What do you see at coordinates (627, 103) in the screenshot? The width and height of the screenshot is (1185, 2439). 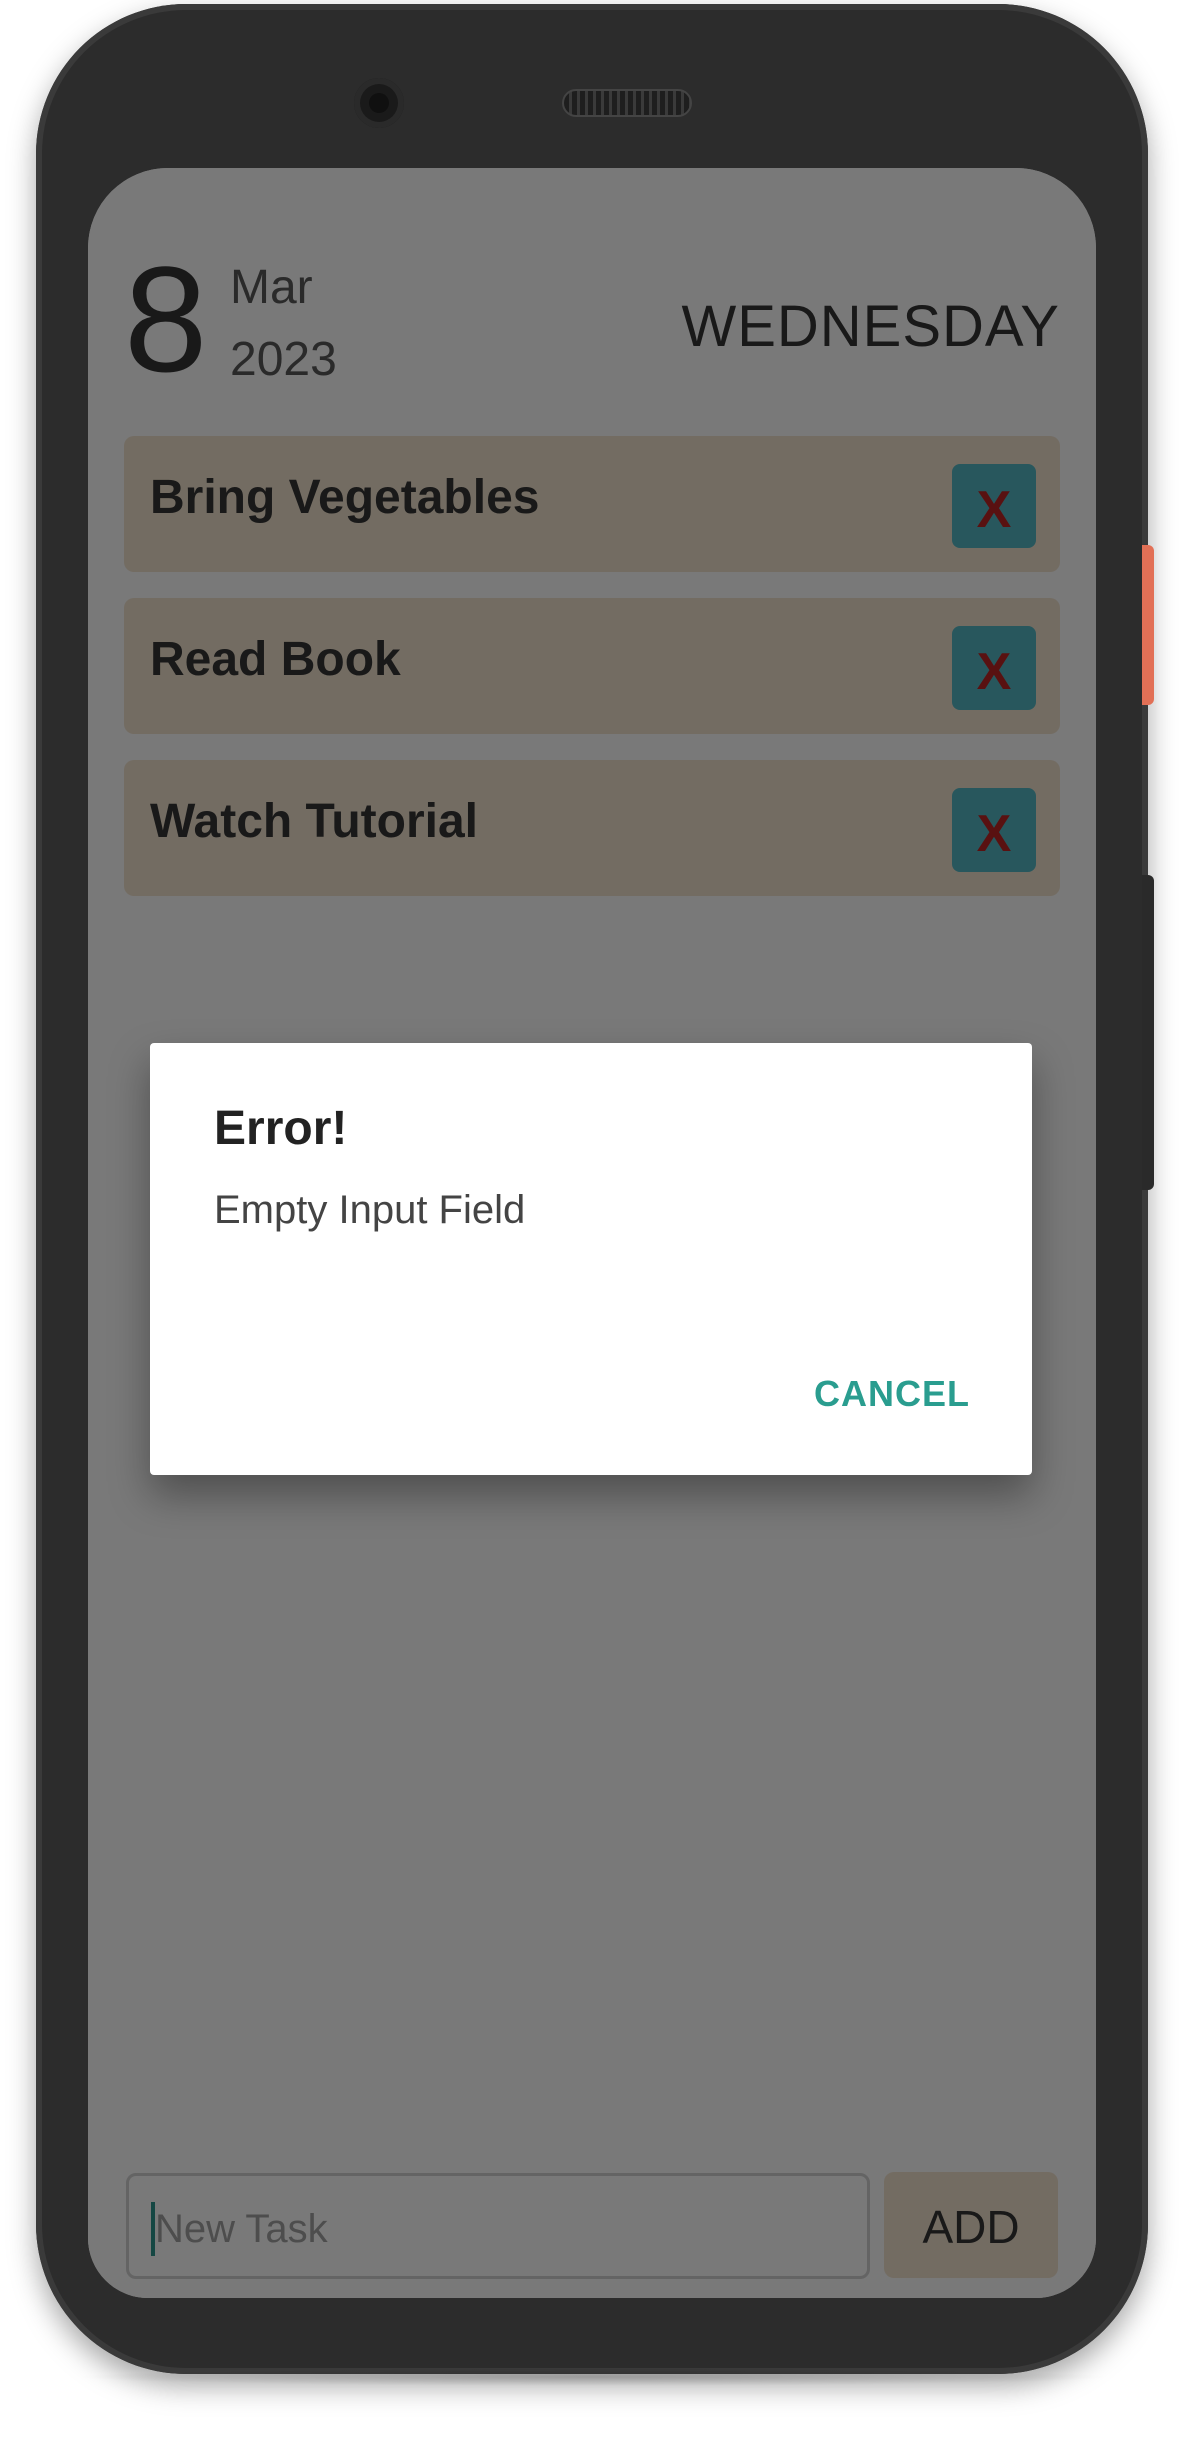 I see `earpiece-speaker-icon` at bounding box center [627, 103].